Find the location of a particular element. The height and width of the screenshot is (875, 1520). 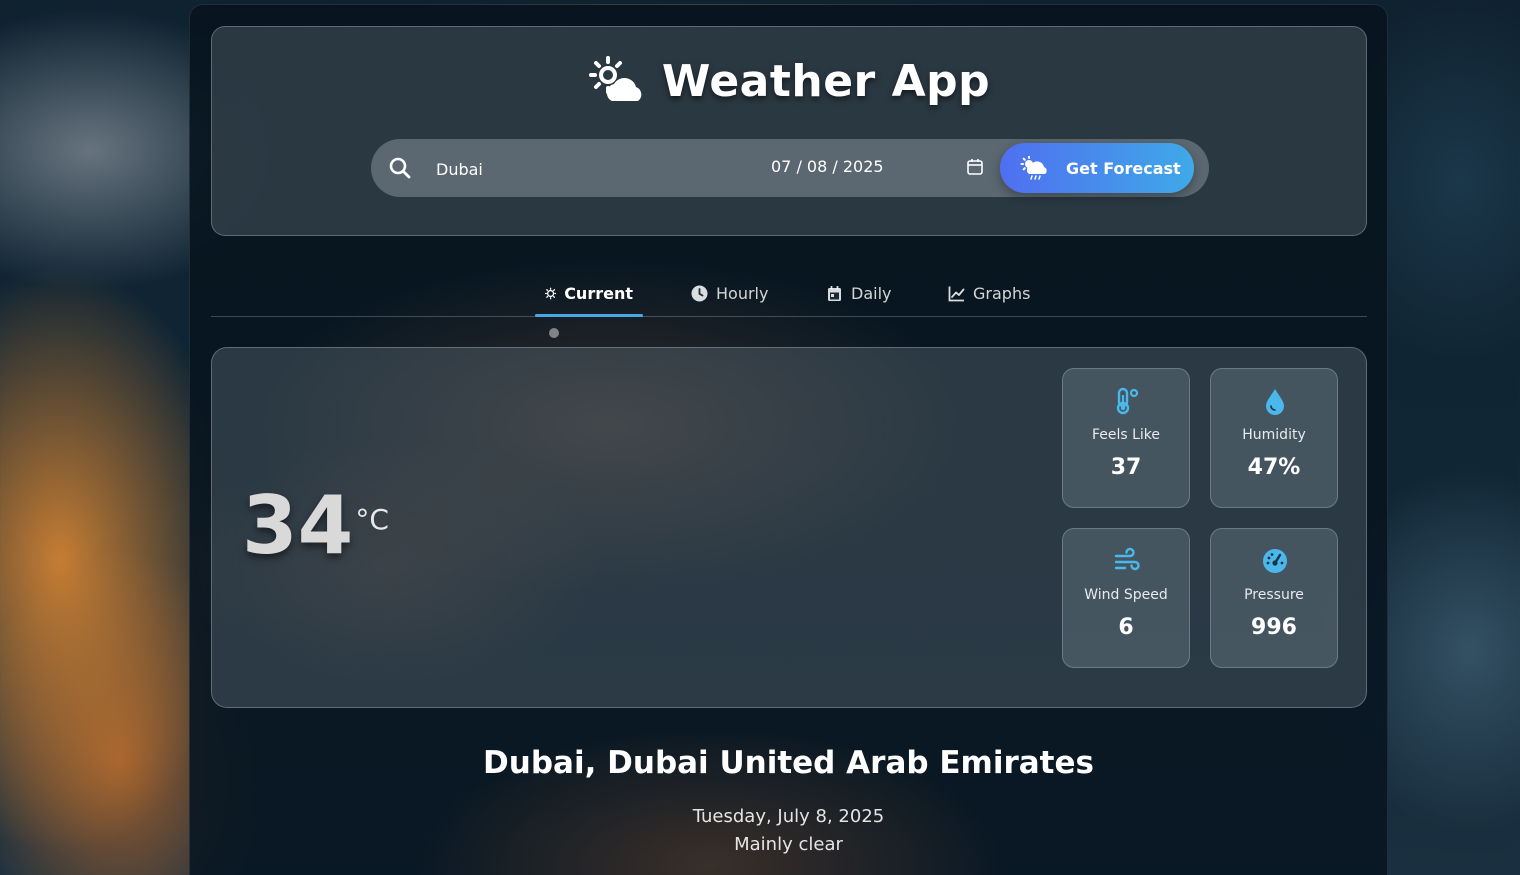

tab-daily-label: Daily is located at coordinates (871, 293).